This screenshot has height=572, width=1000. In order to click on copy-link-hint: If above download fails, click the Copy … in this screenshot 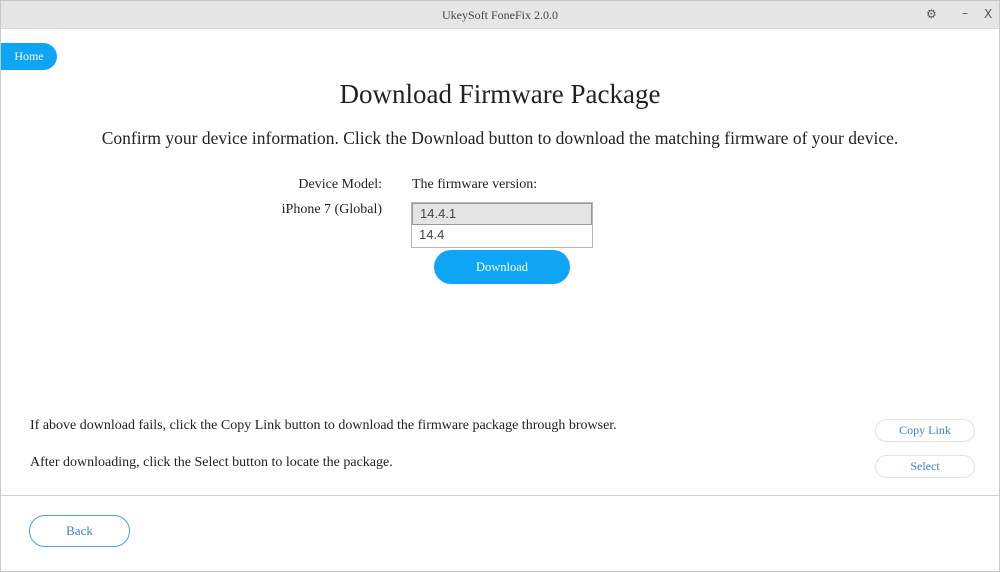, I will do `click(323, 425)`.